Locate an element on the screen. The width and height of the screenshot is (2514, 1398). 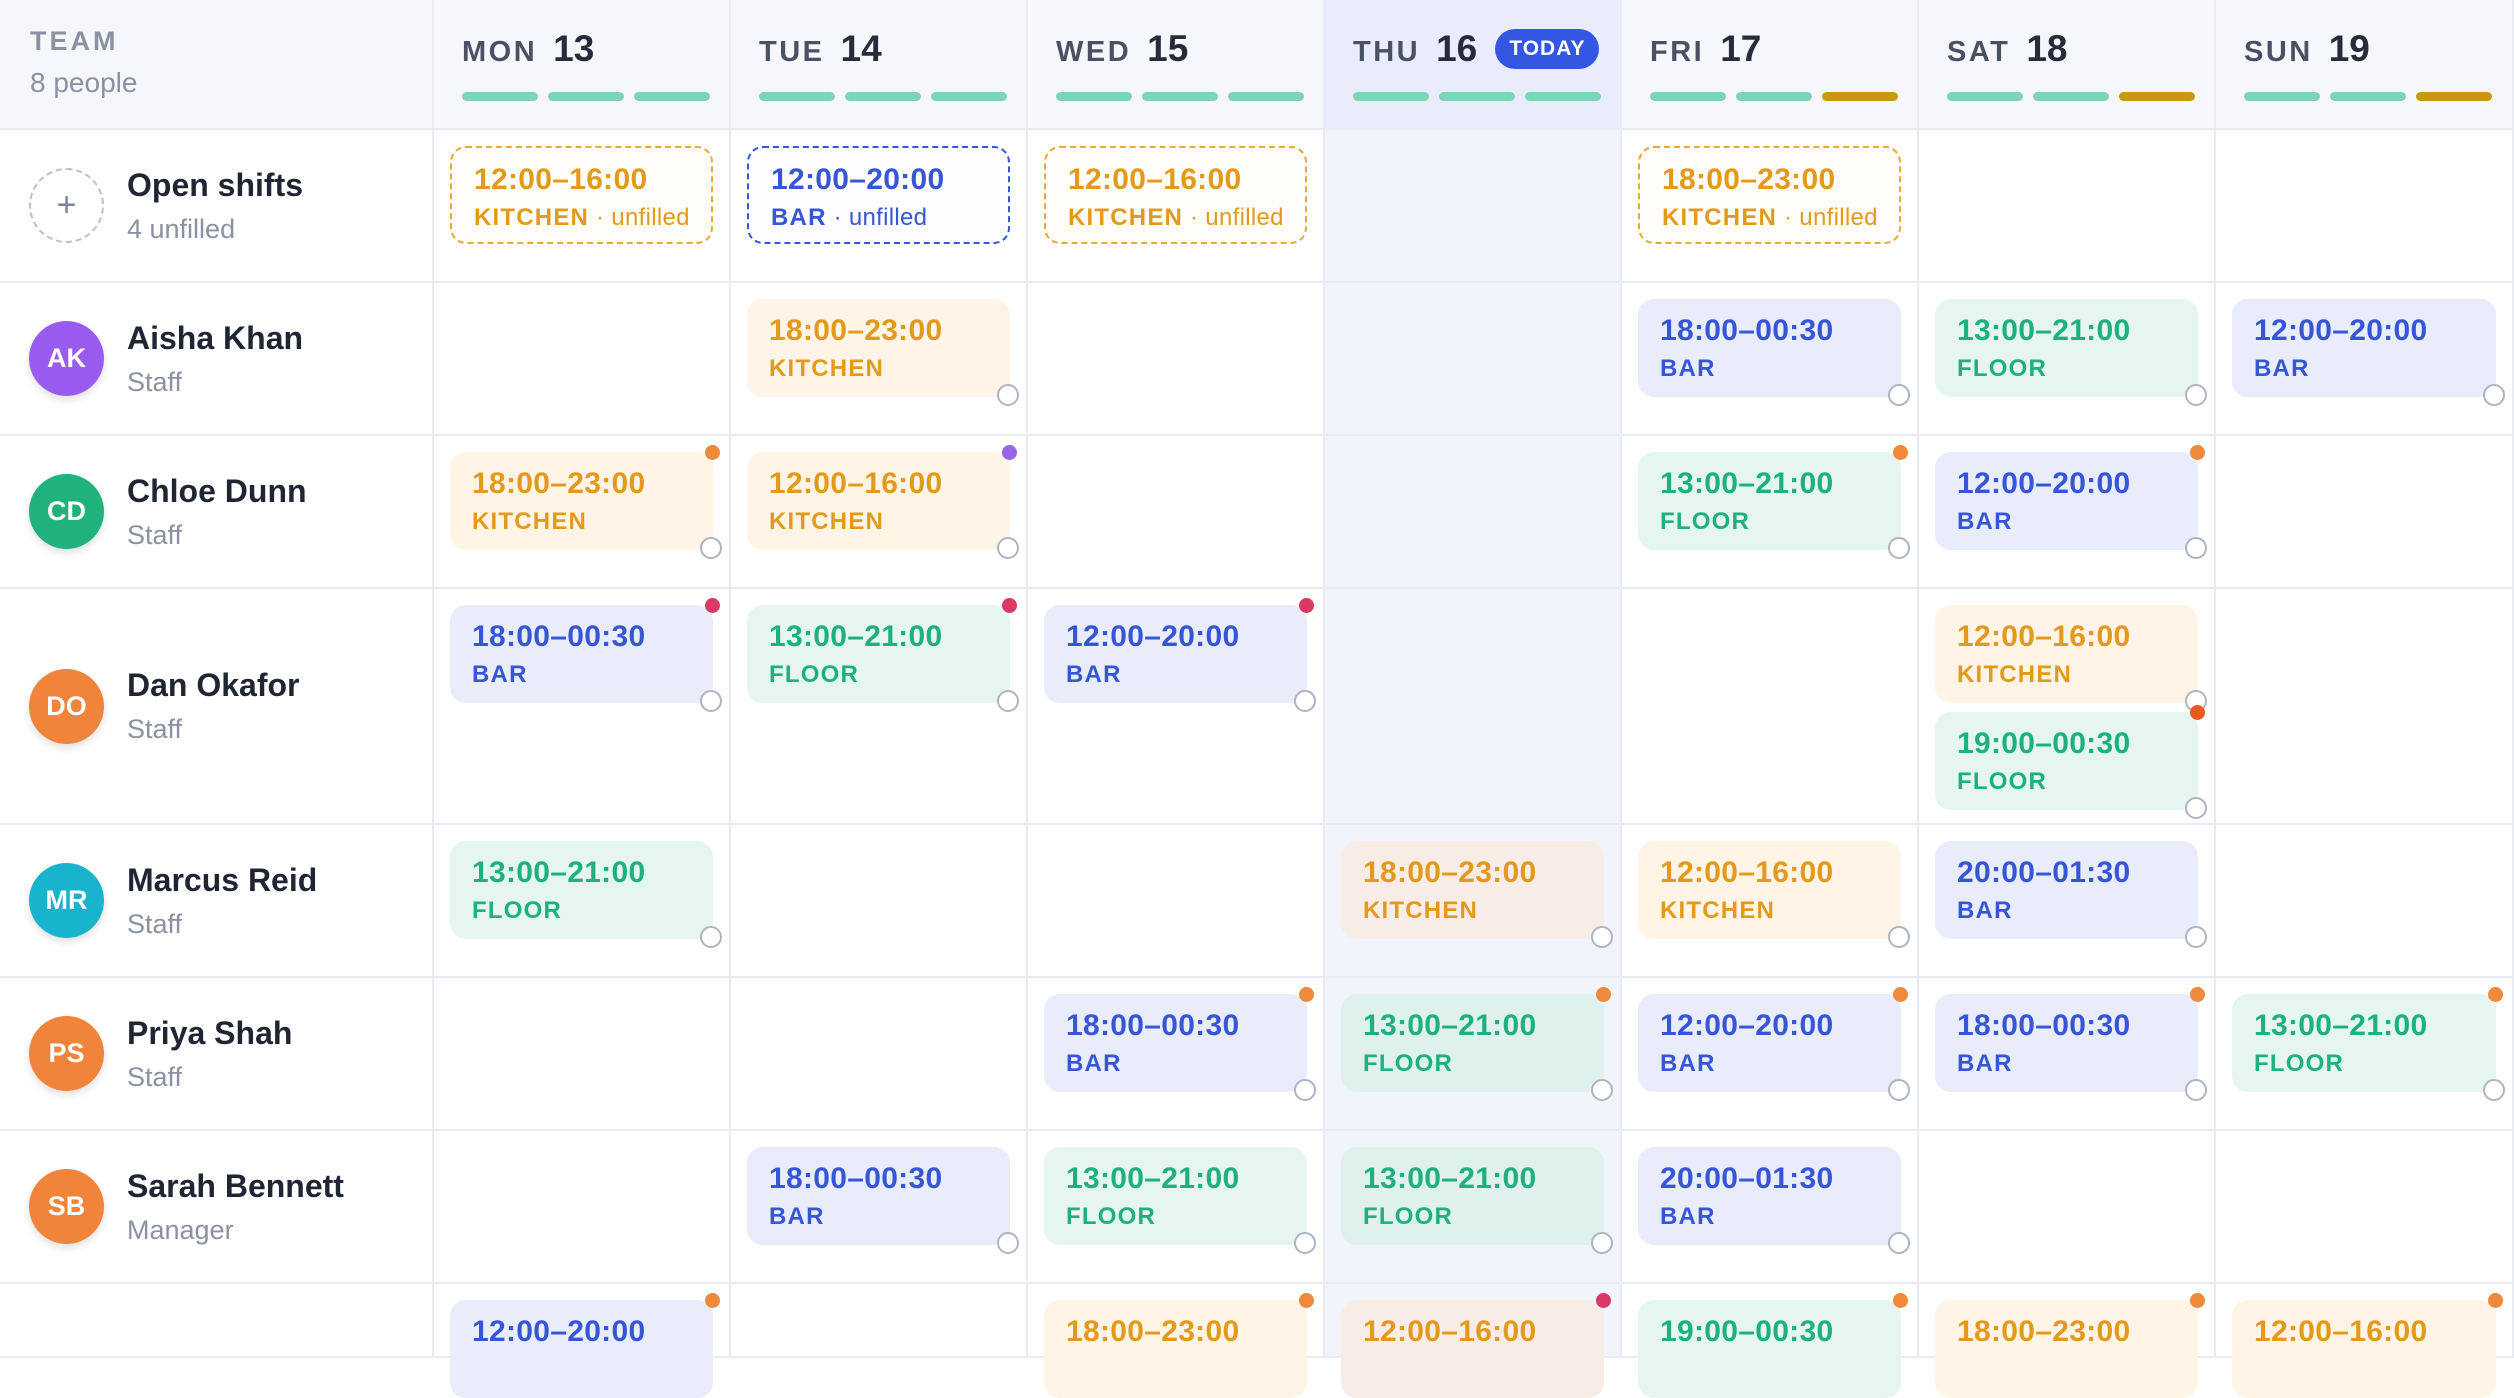
shift-card: 18:00–23:00 KITCHEN is located at coordinates (1477, 894).